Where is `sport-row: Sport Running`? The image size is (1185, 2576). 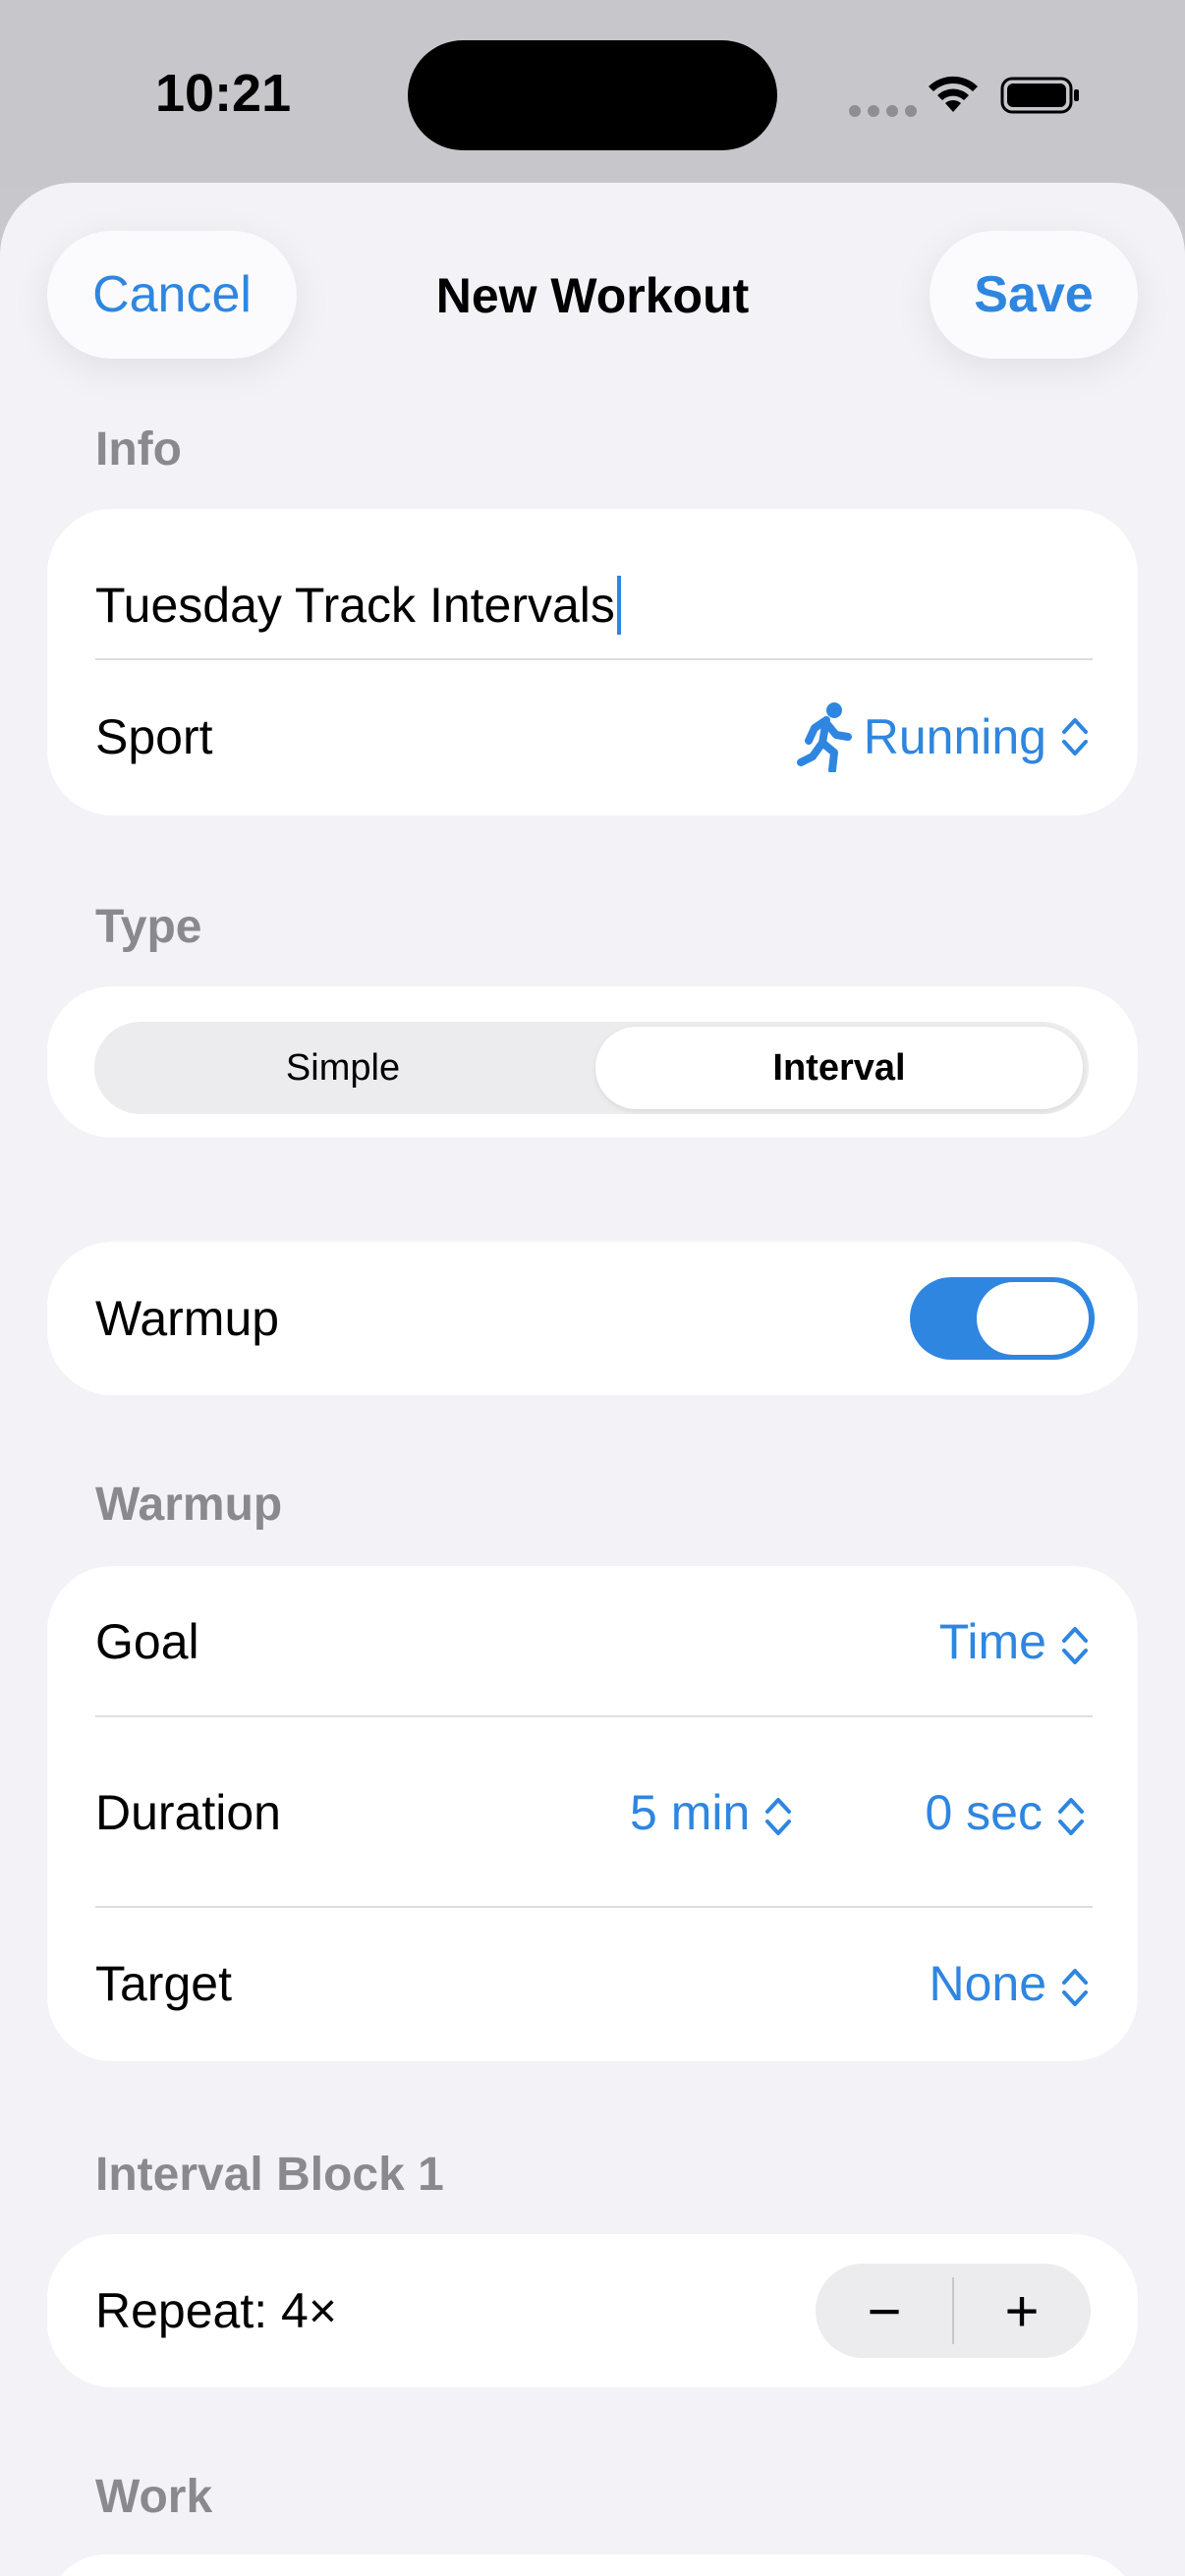 sport-row: Sport Running is located at coordinates (592, 736).